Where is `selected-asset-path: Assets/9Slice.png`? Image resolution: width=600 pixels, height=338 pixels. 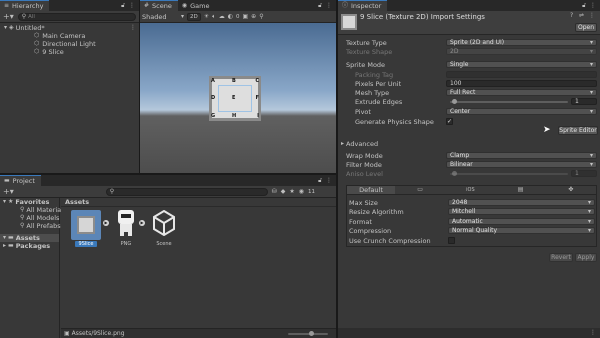
selected-asset-path: Assets/9Slice.png is located at coordinates (98, 333).